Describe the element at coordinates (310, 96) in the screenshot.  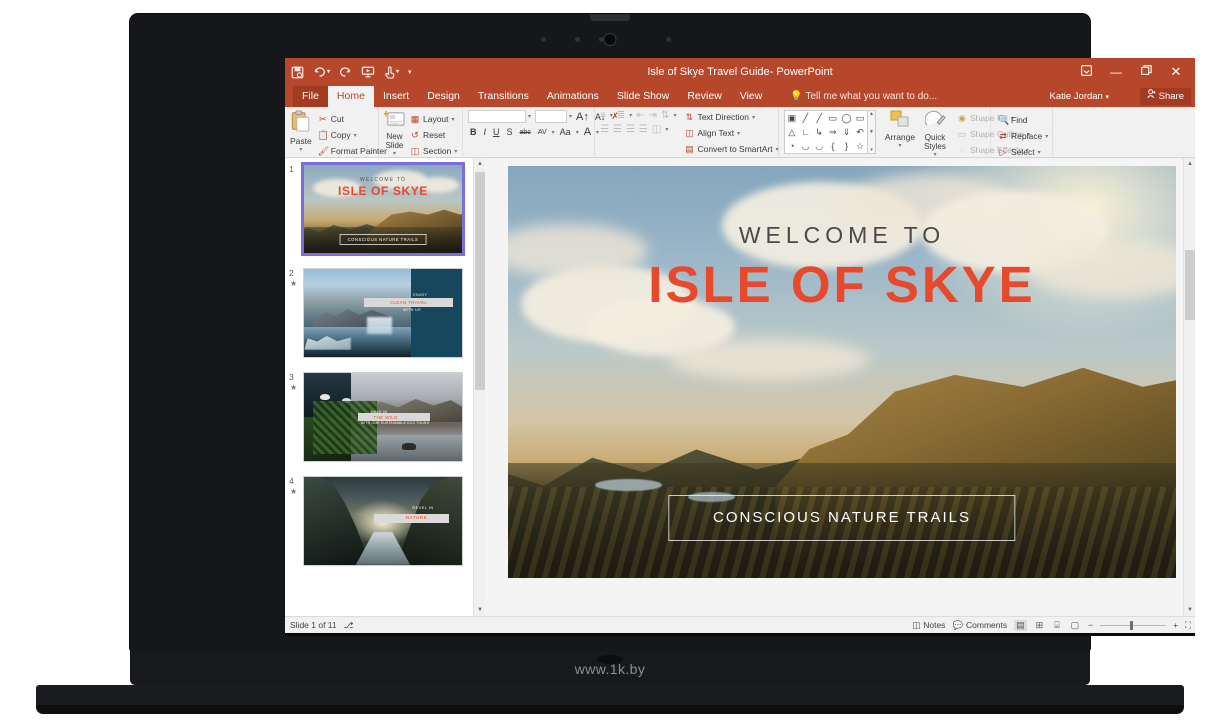
I see `tab-file: File` at that location.